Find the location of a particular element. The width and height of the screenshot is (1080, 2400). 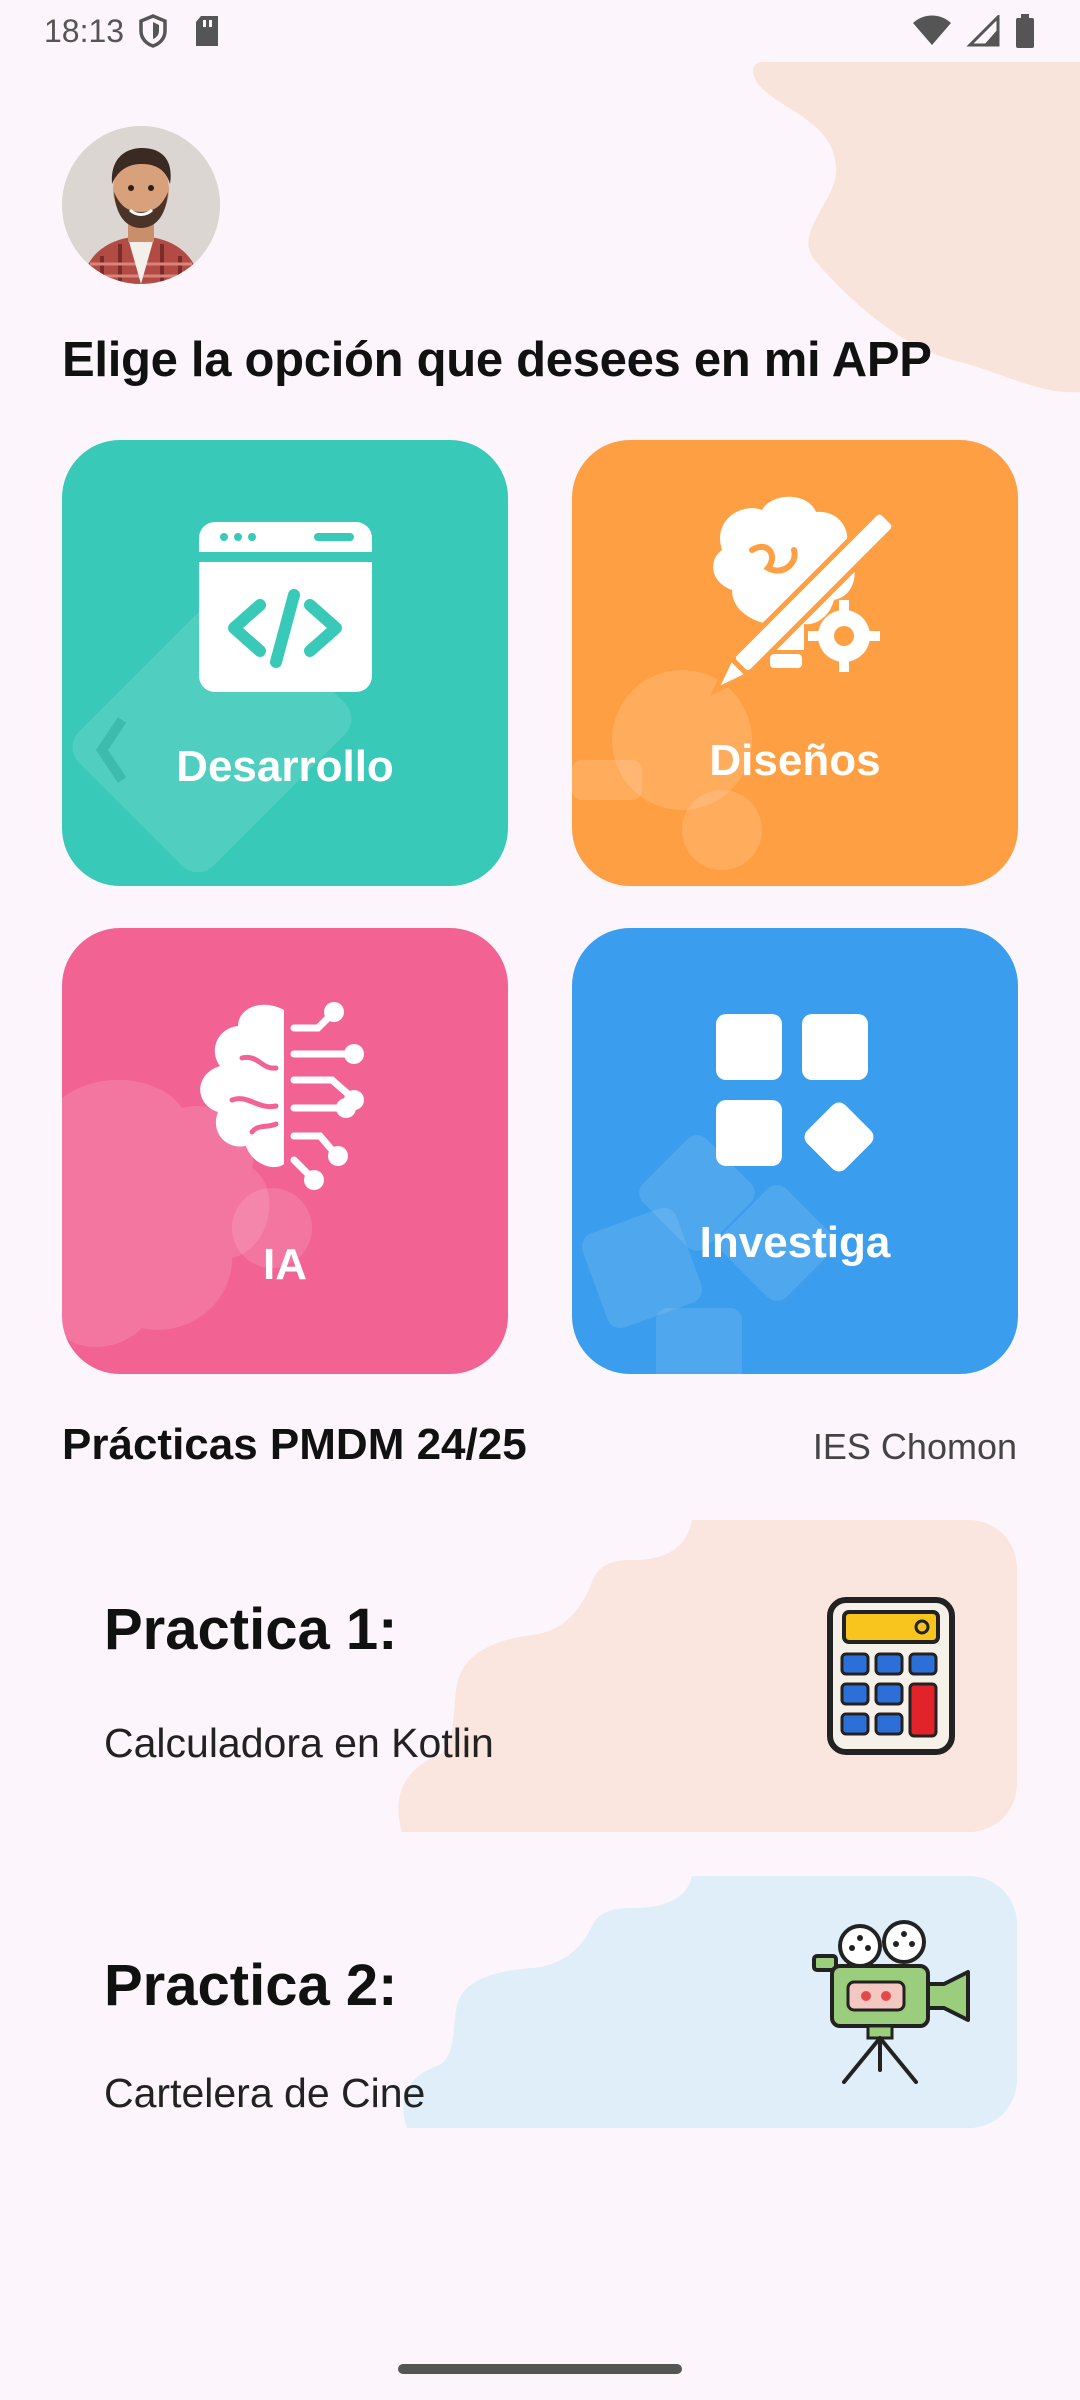

tile-ia: IA is located at coordinates (285, 1151).